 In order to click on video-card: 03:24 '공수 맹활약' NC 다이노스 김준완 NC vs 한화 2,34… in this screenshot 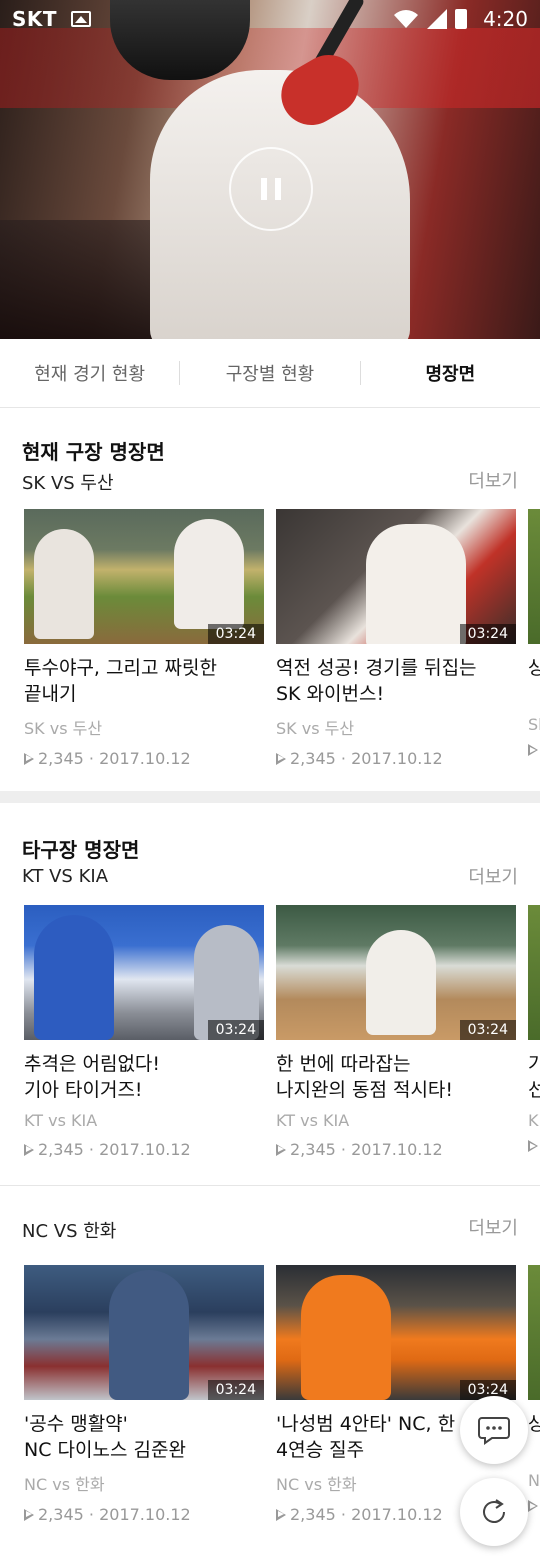, I will do `click(144, 1394)`.